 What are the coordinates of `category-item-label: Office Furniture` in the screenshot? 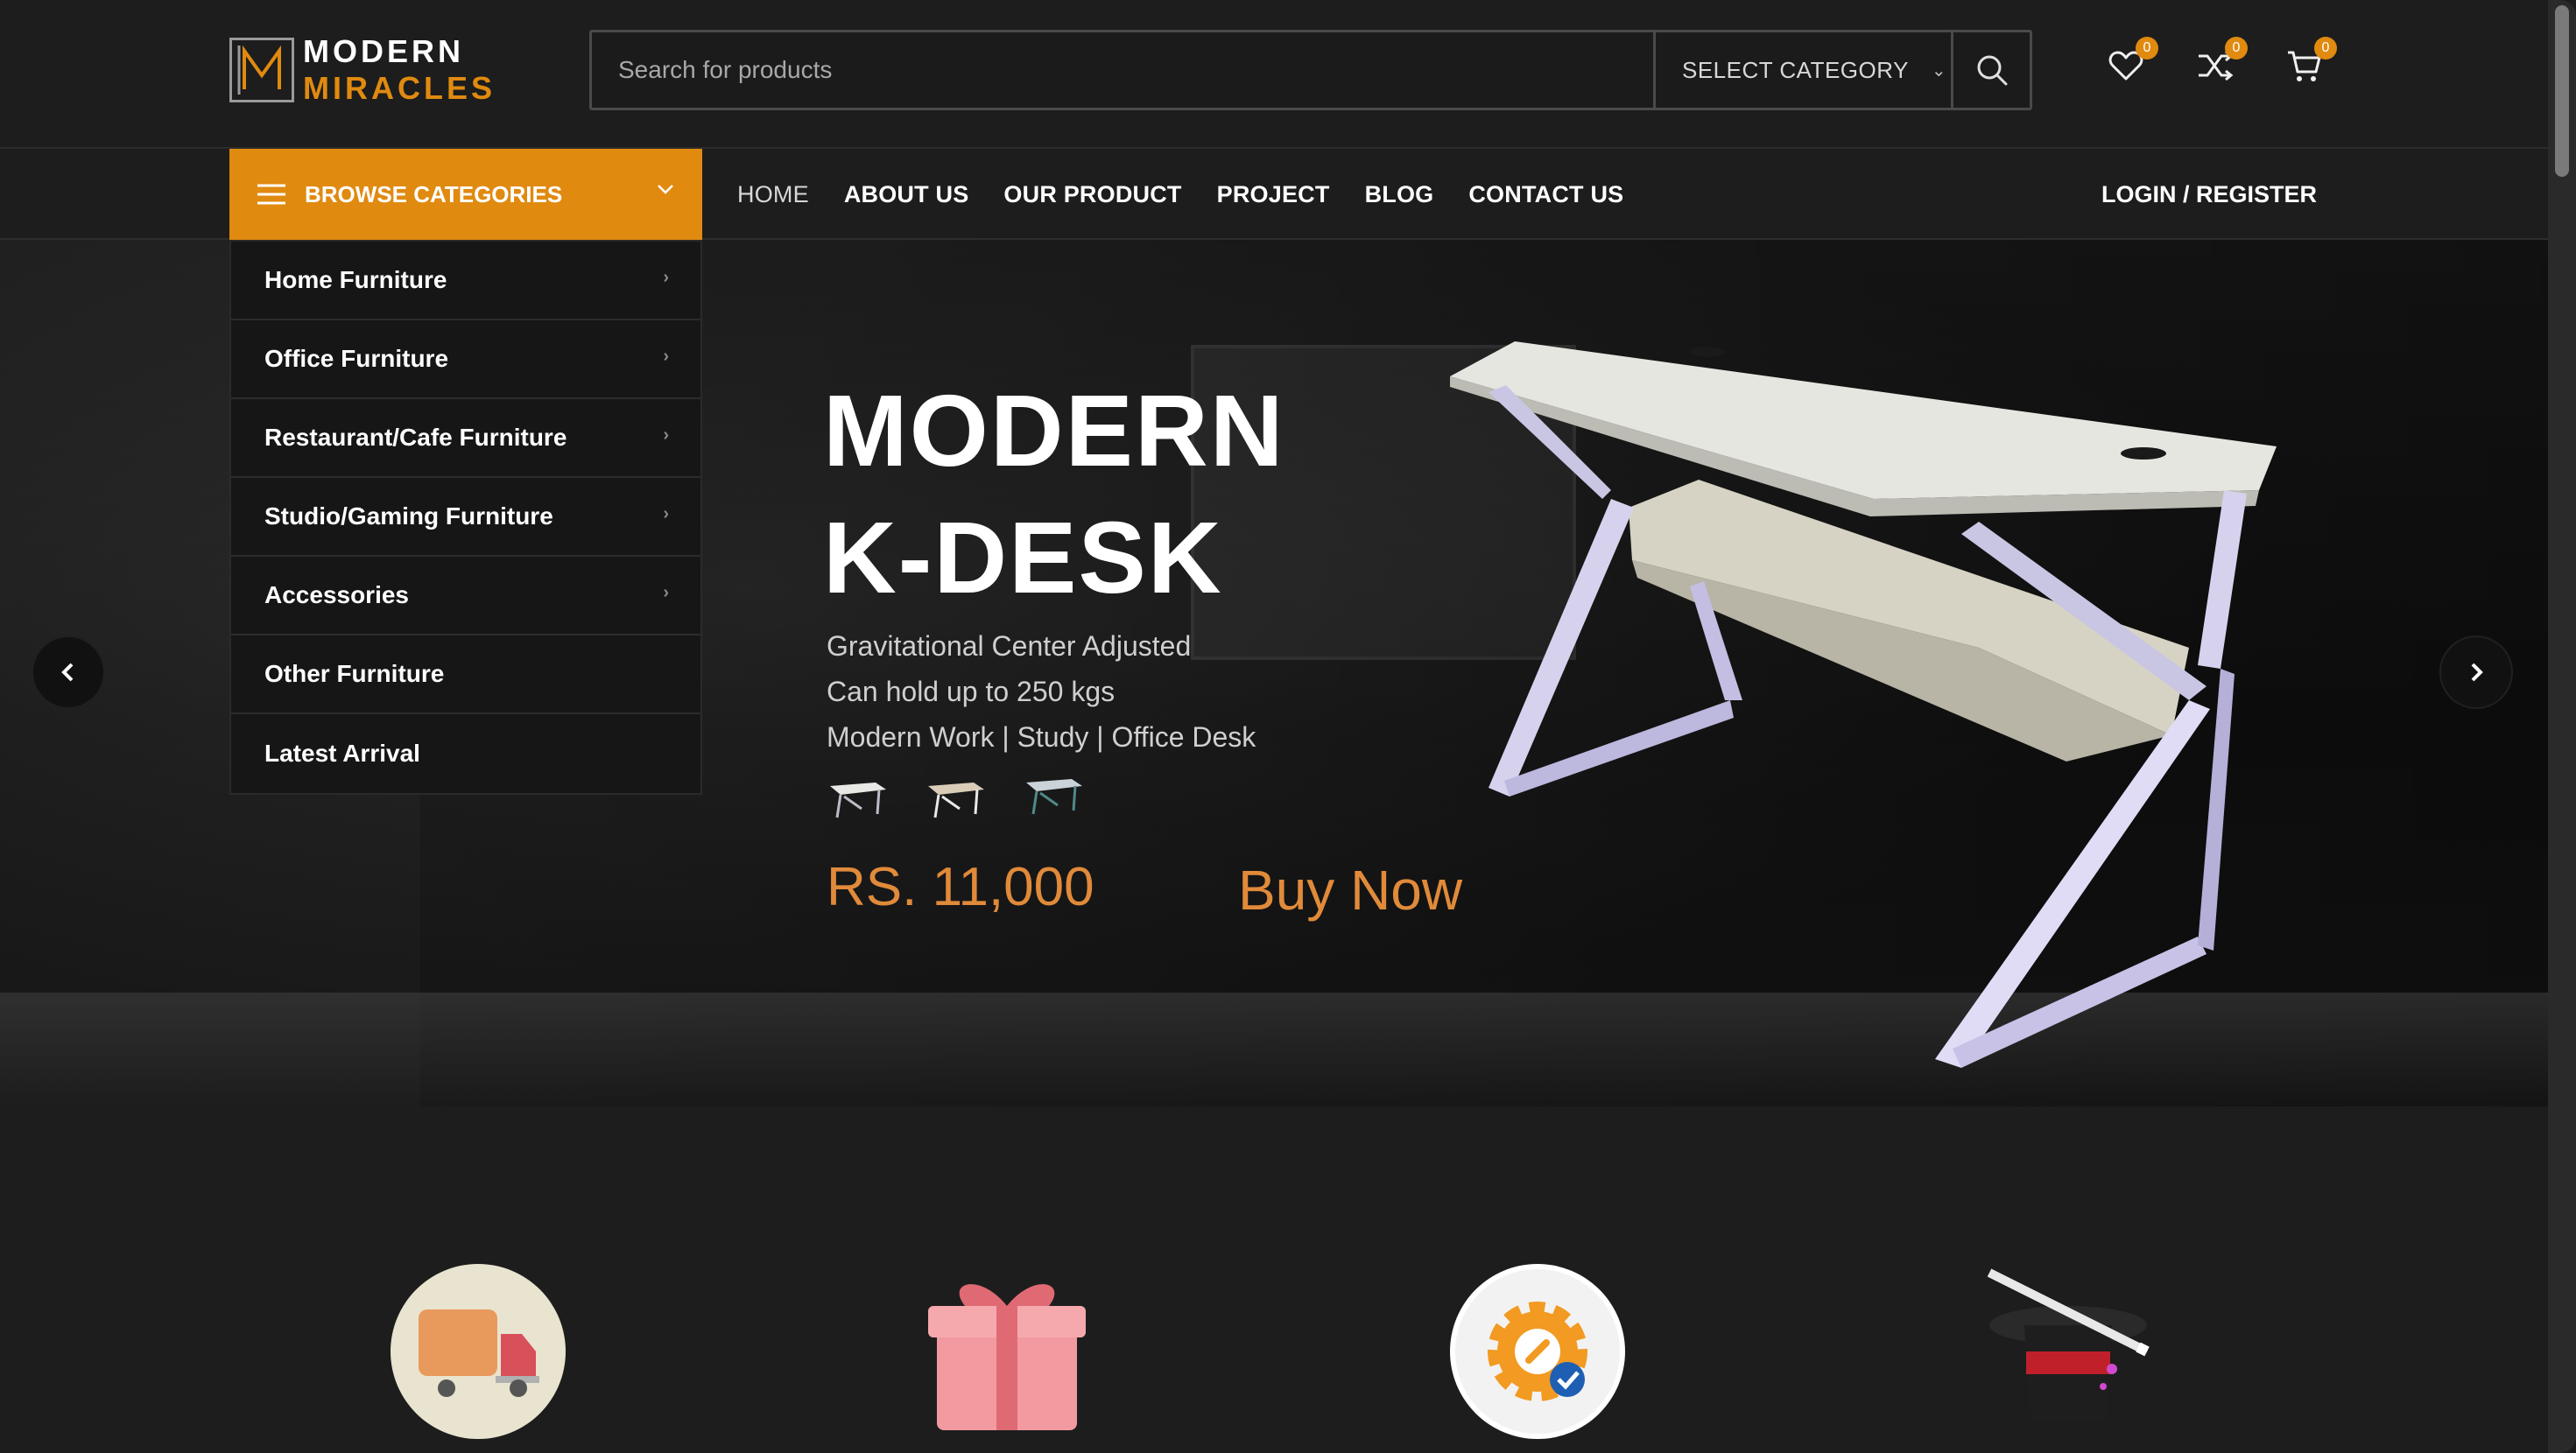 It's located at (356, 358).